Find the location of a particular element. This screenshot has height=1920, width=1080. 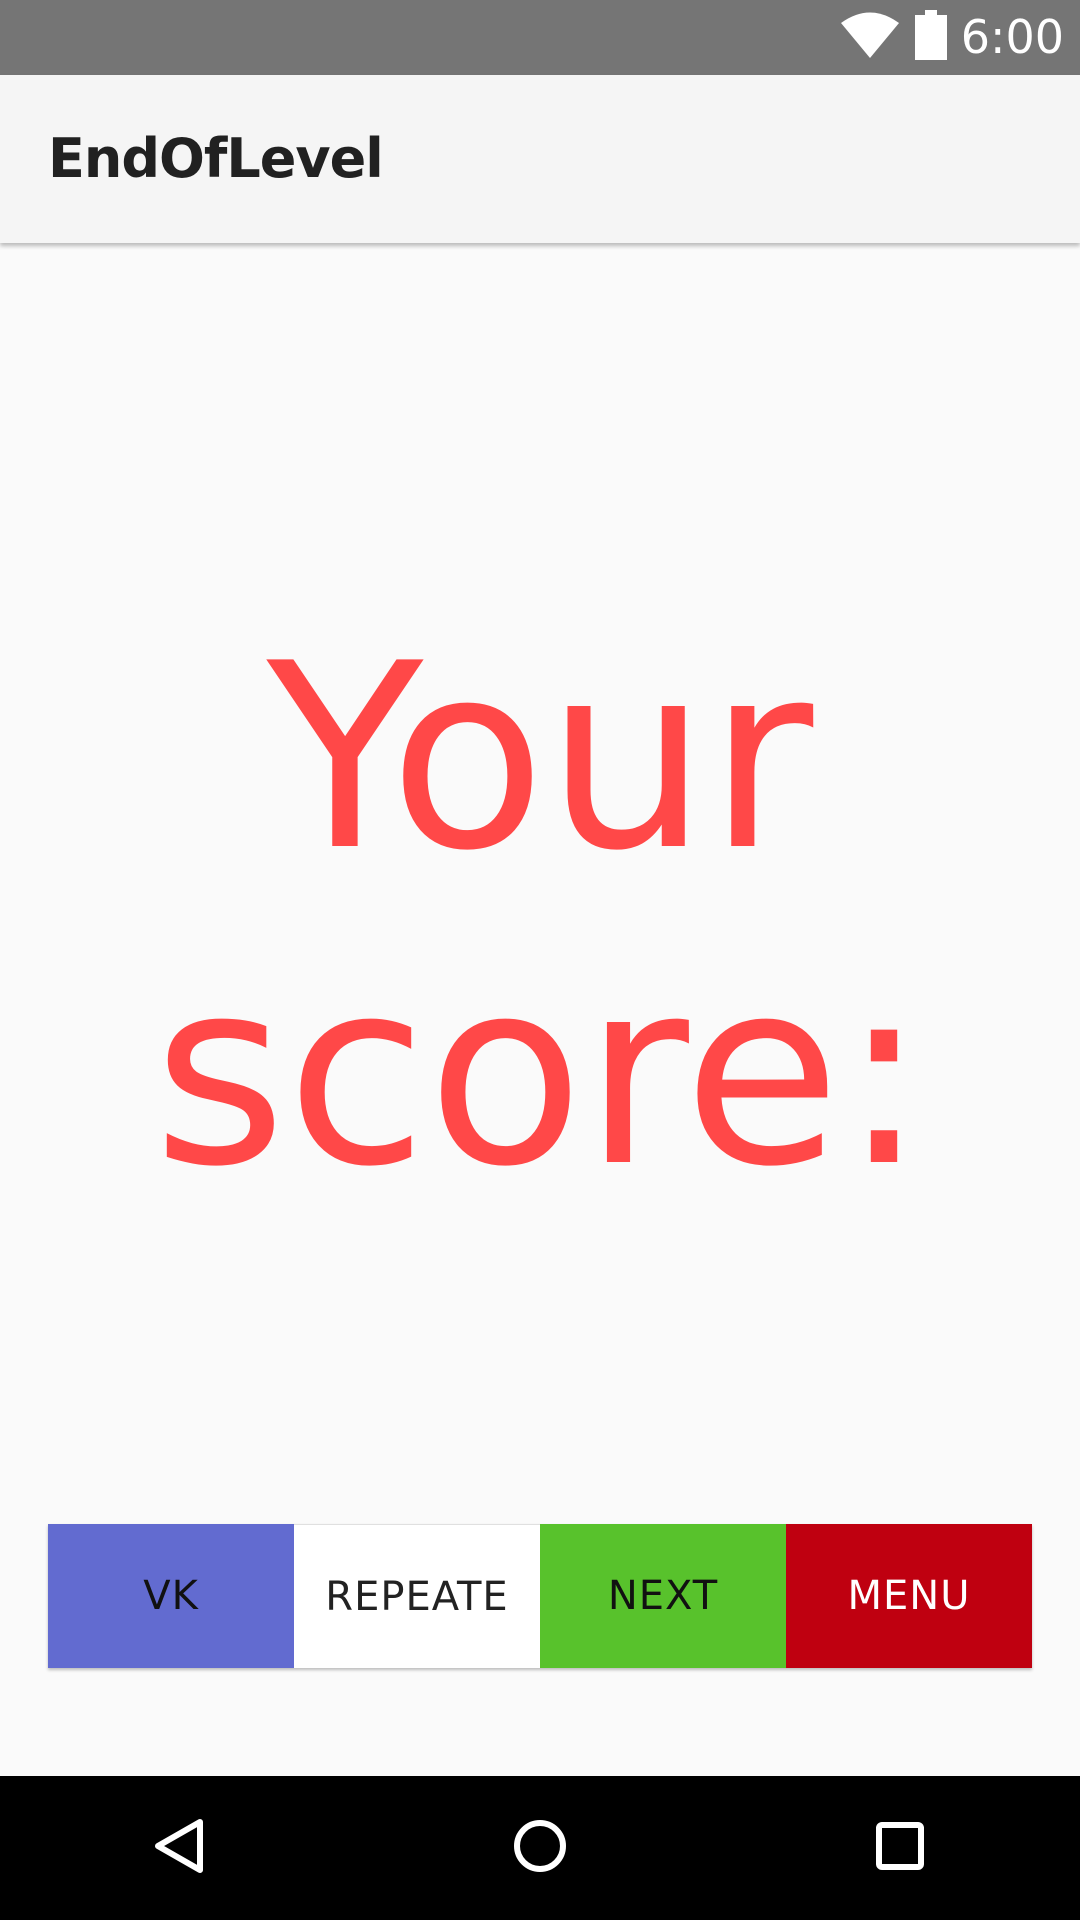

back-icon is located at coordinates (180, 1848).